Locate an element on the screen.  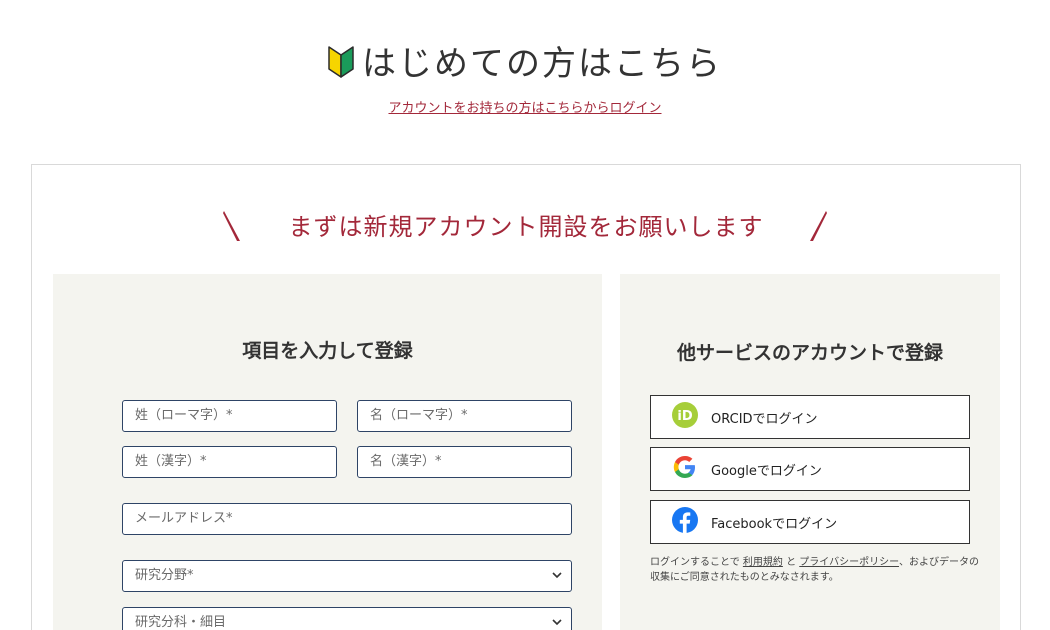
privacy-link: プライバシーポリシー is located at coordinates (849, 562).